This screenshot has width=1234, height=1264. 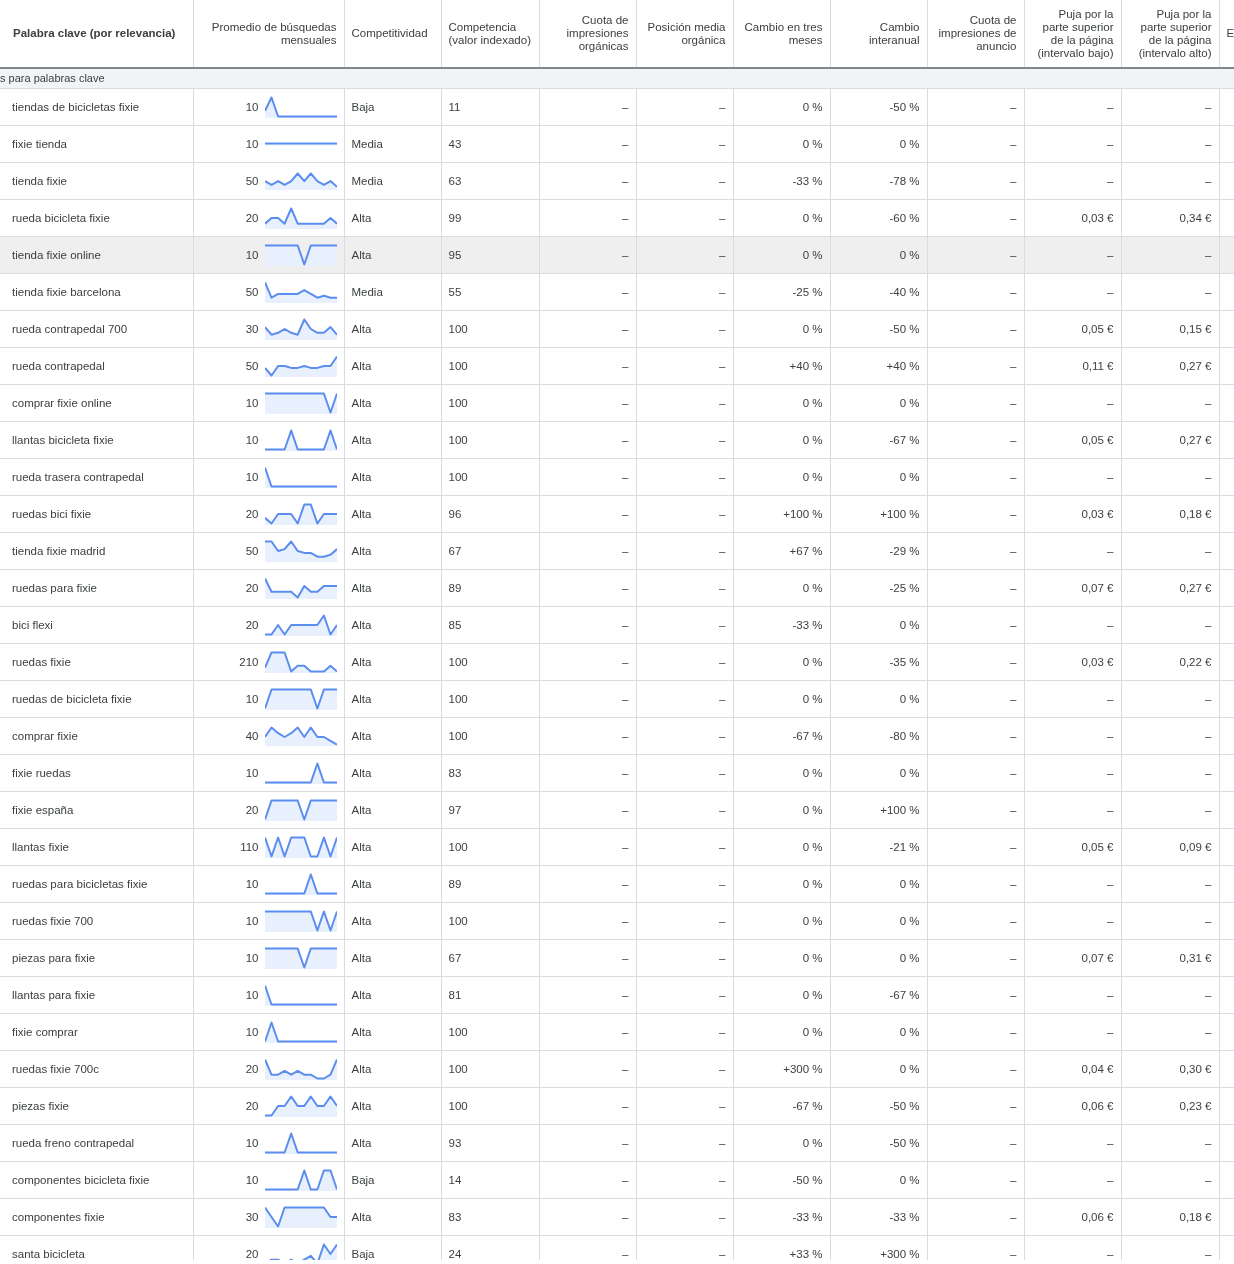 I want to click on keyword-cell: fixie españa, so click(x=96, y=810).